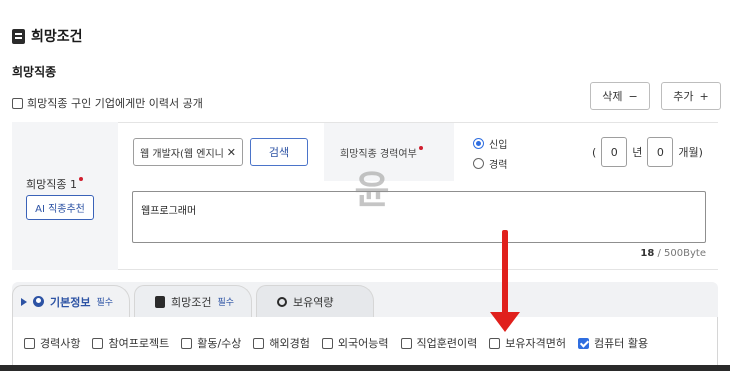  Describe the element at coordinates (115, 103) in the screenshot. I see `private-resume-label: 희망직종 구인 기업에게만 이력서 공개` at that location.